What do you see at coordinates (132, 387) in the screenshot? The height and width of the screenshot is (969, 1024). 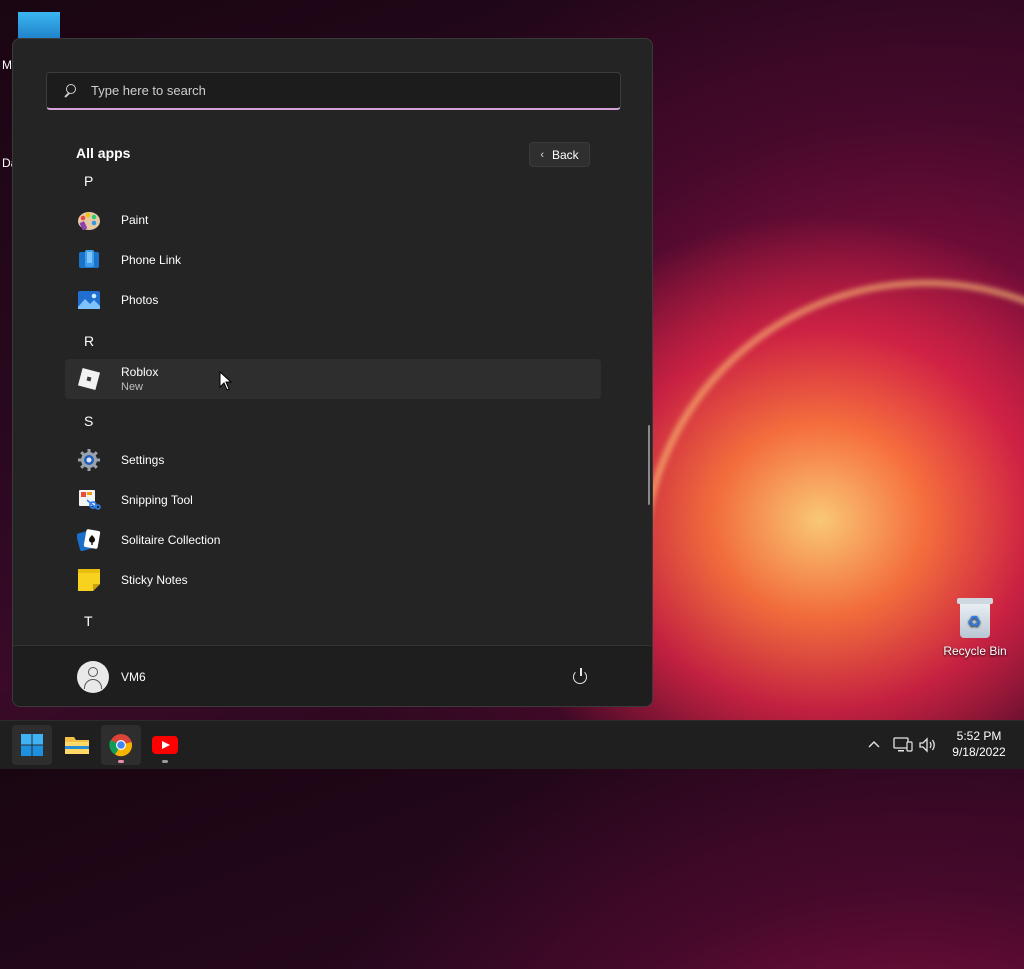 I see `new-app-badge: New` at bounding box center [132, 387].